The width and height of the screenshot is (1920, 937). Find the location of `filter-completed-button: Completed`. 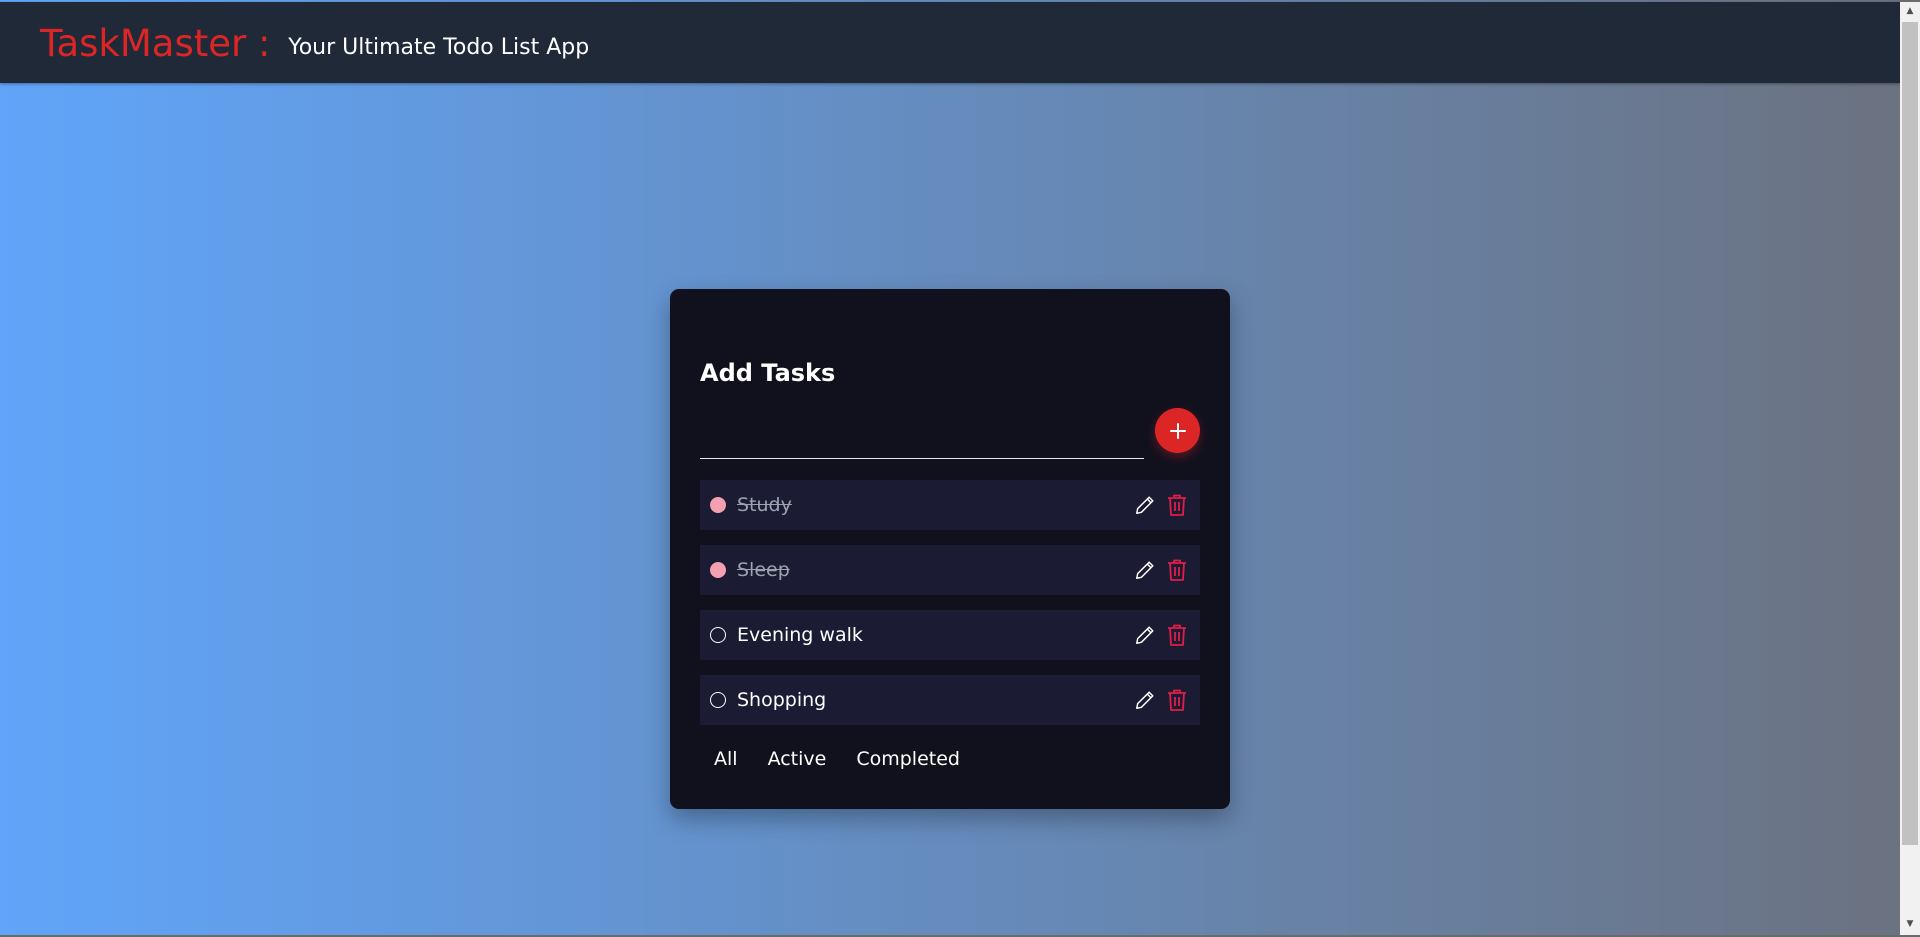

filter-completed-button: Completed is located at coordinates (908, 759).